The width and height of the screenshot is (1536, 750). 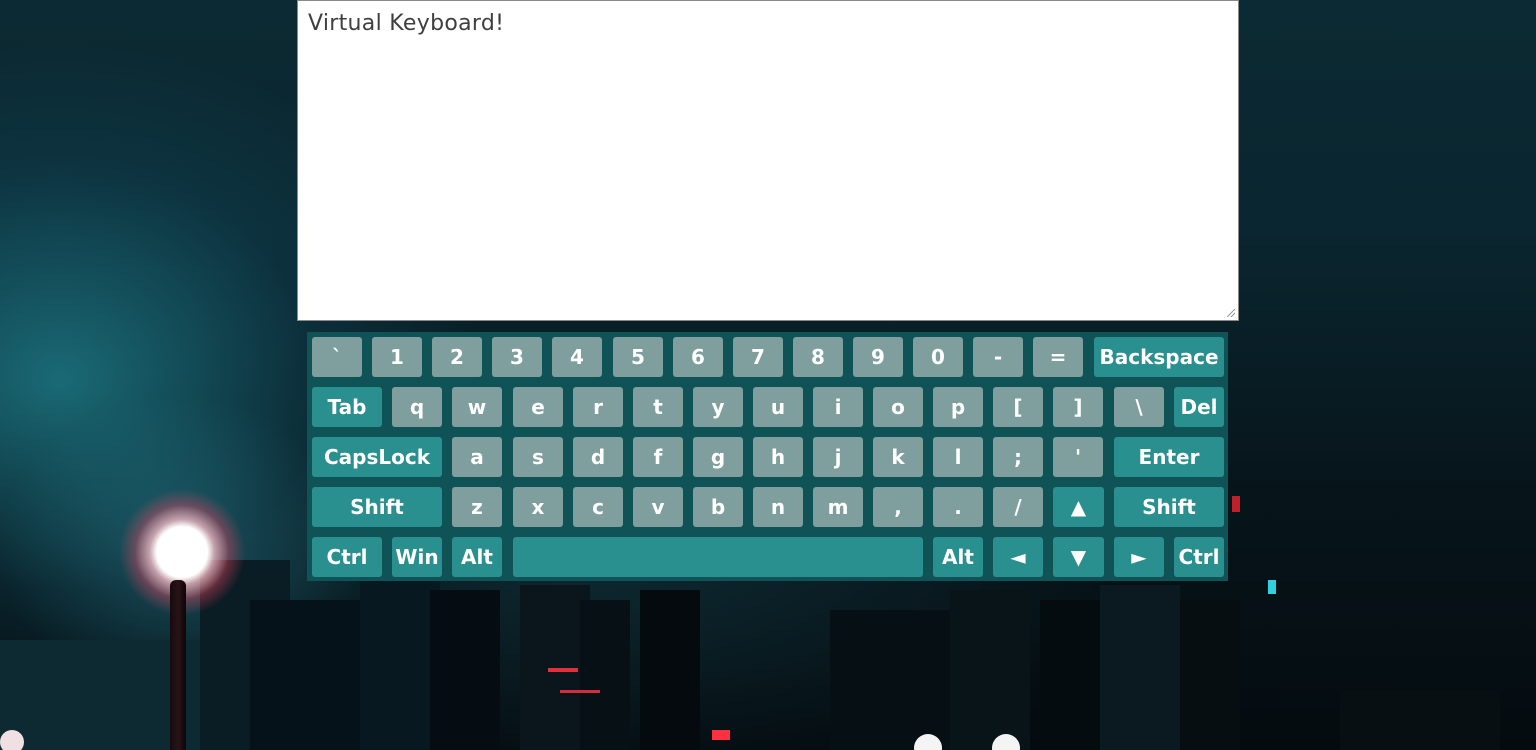 What do you see at coordinates (1159, 357) in the screenshot?
I see `key-backspace: Backspace` at bounding box center [1159, 357].